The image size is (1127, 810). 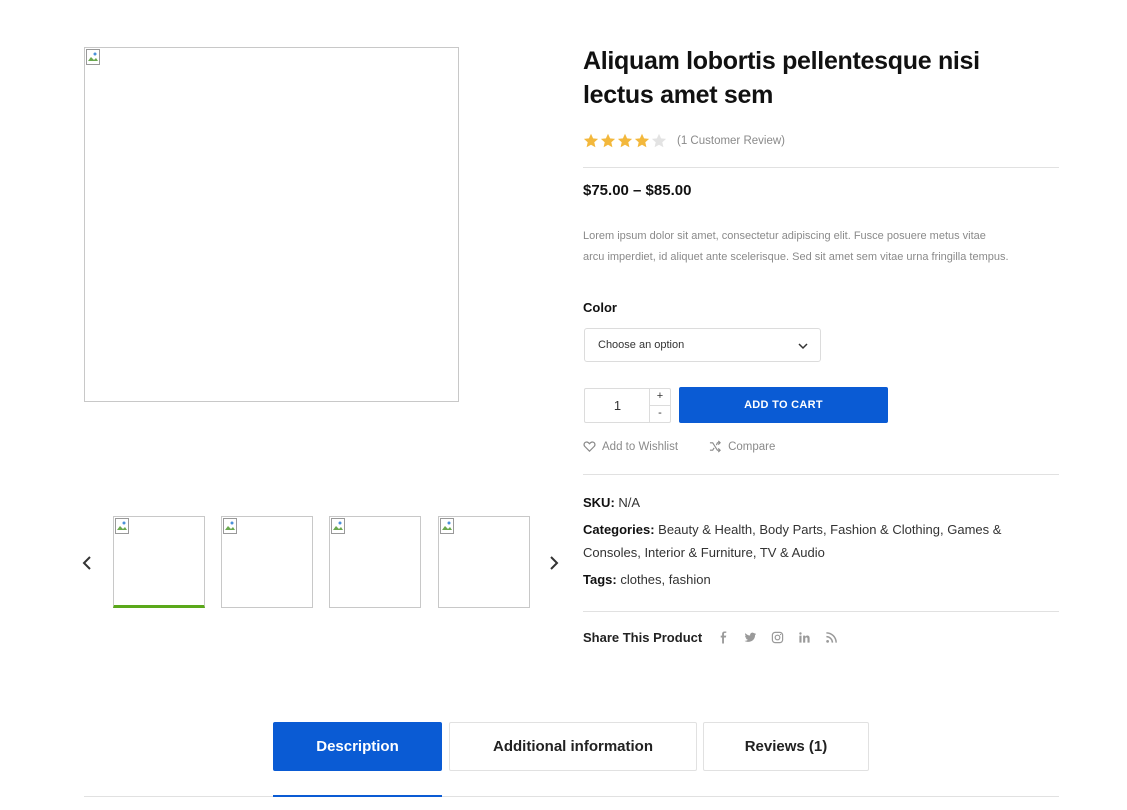 What do you see at coordinates (786, 746) in the screenshot?
I see `tab-reviews: Reviews (1)` at bounding box center [786, 746].